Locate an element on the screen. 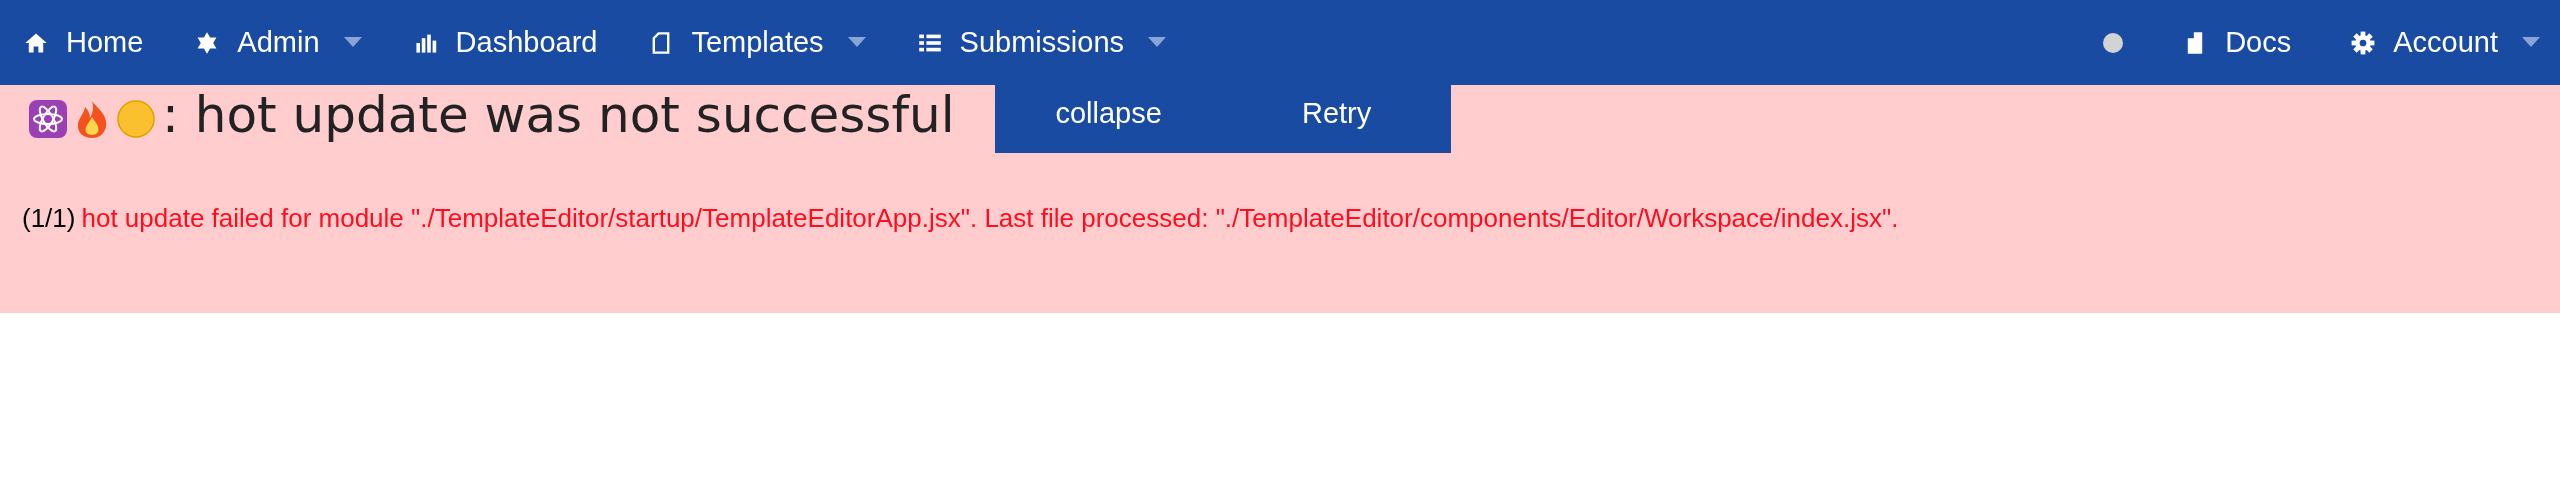  nav-link: Admin is located at coordinates (278, 42).